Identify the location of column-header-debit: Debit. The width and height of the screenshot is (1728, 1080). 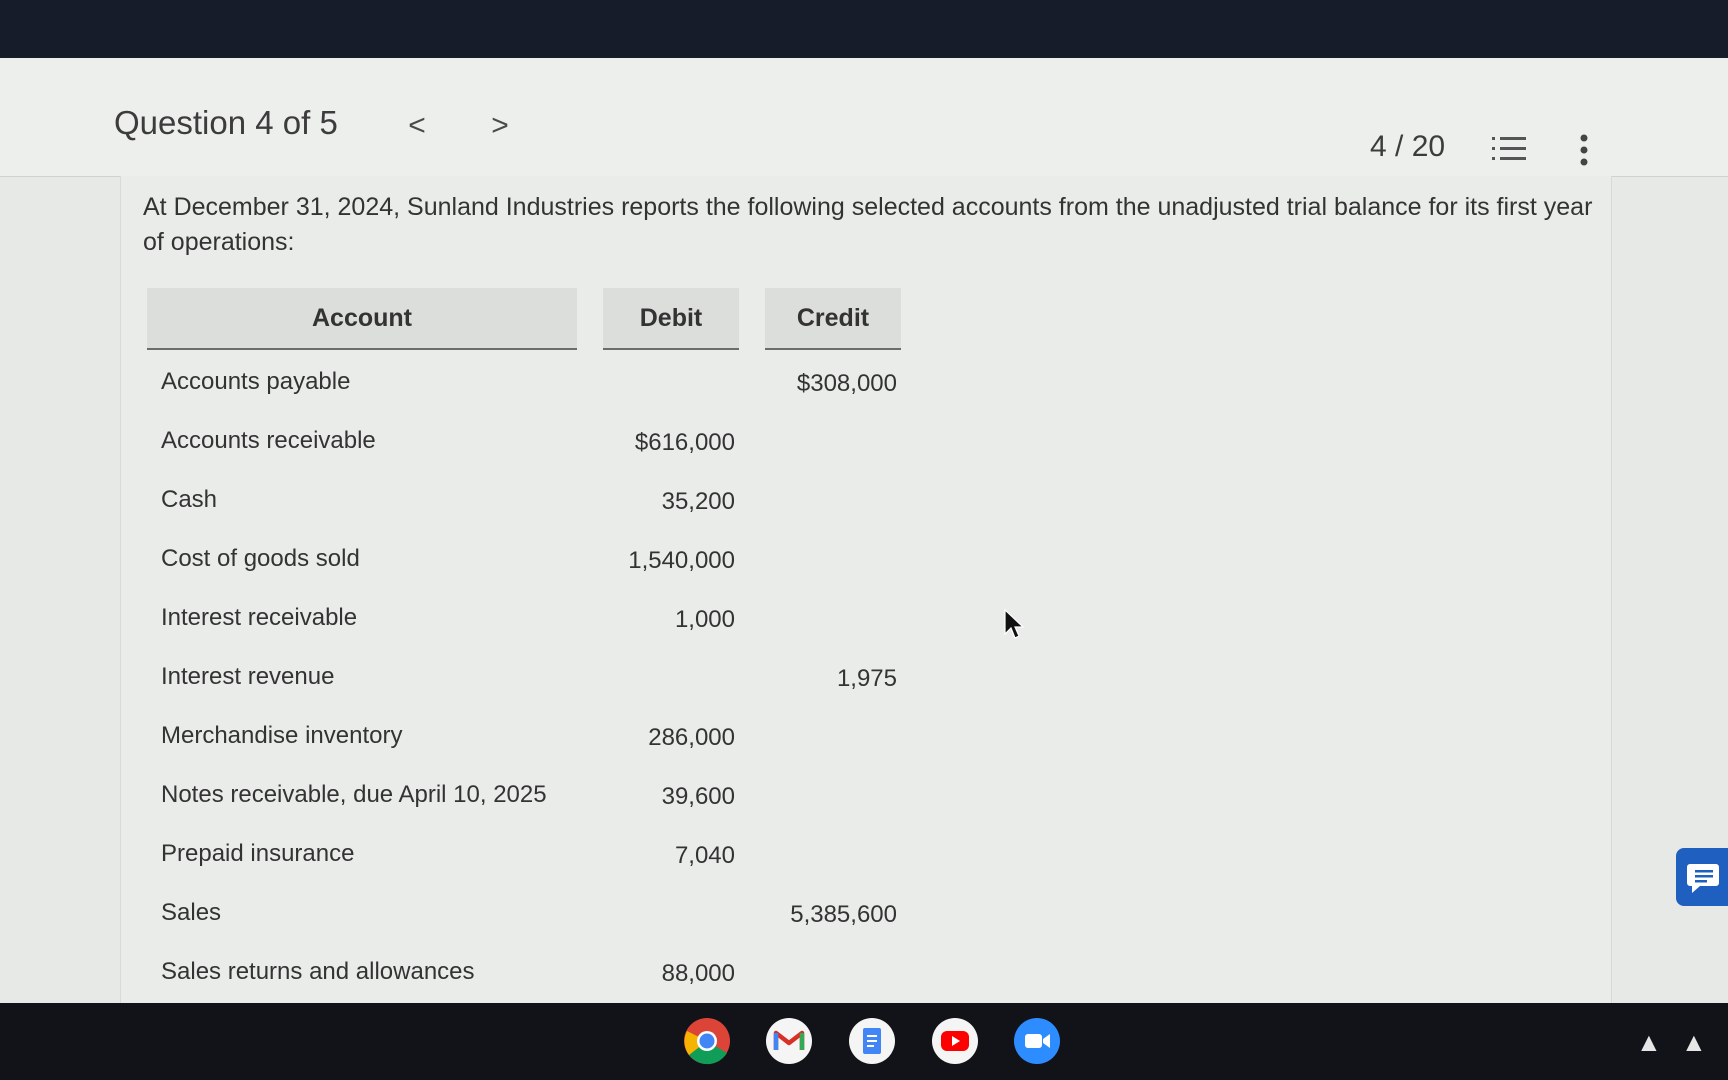
(671, 319).